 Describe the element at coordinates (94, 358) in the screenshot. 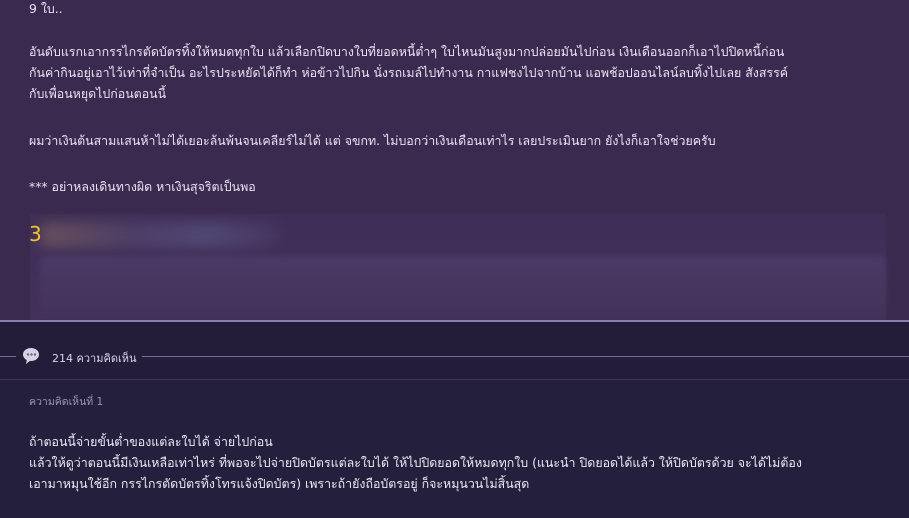

I see `comments-count: 214 ความคิดเห็น` at that location.